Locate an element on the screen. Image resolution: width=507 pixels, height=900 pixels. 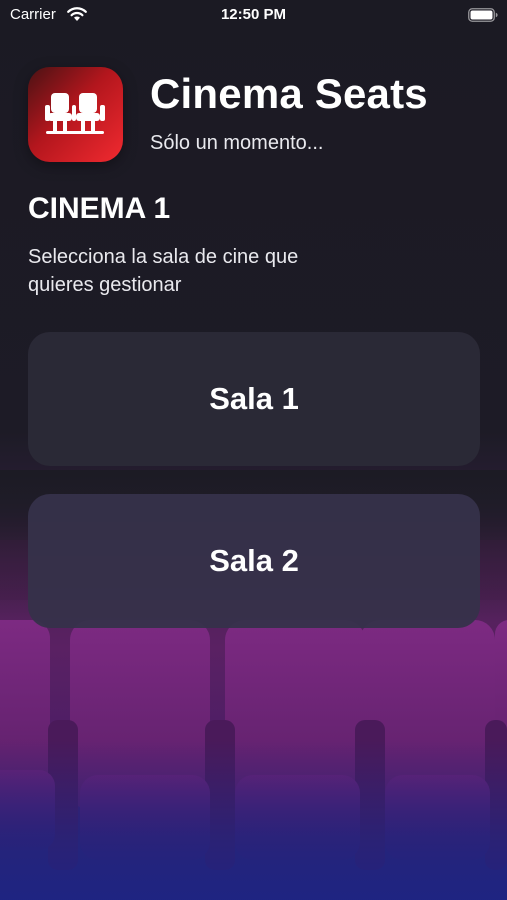
room-button-sala-1: Sala 1 is located at coordinates (254, 399).